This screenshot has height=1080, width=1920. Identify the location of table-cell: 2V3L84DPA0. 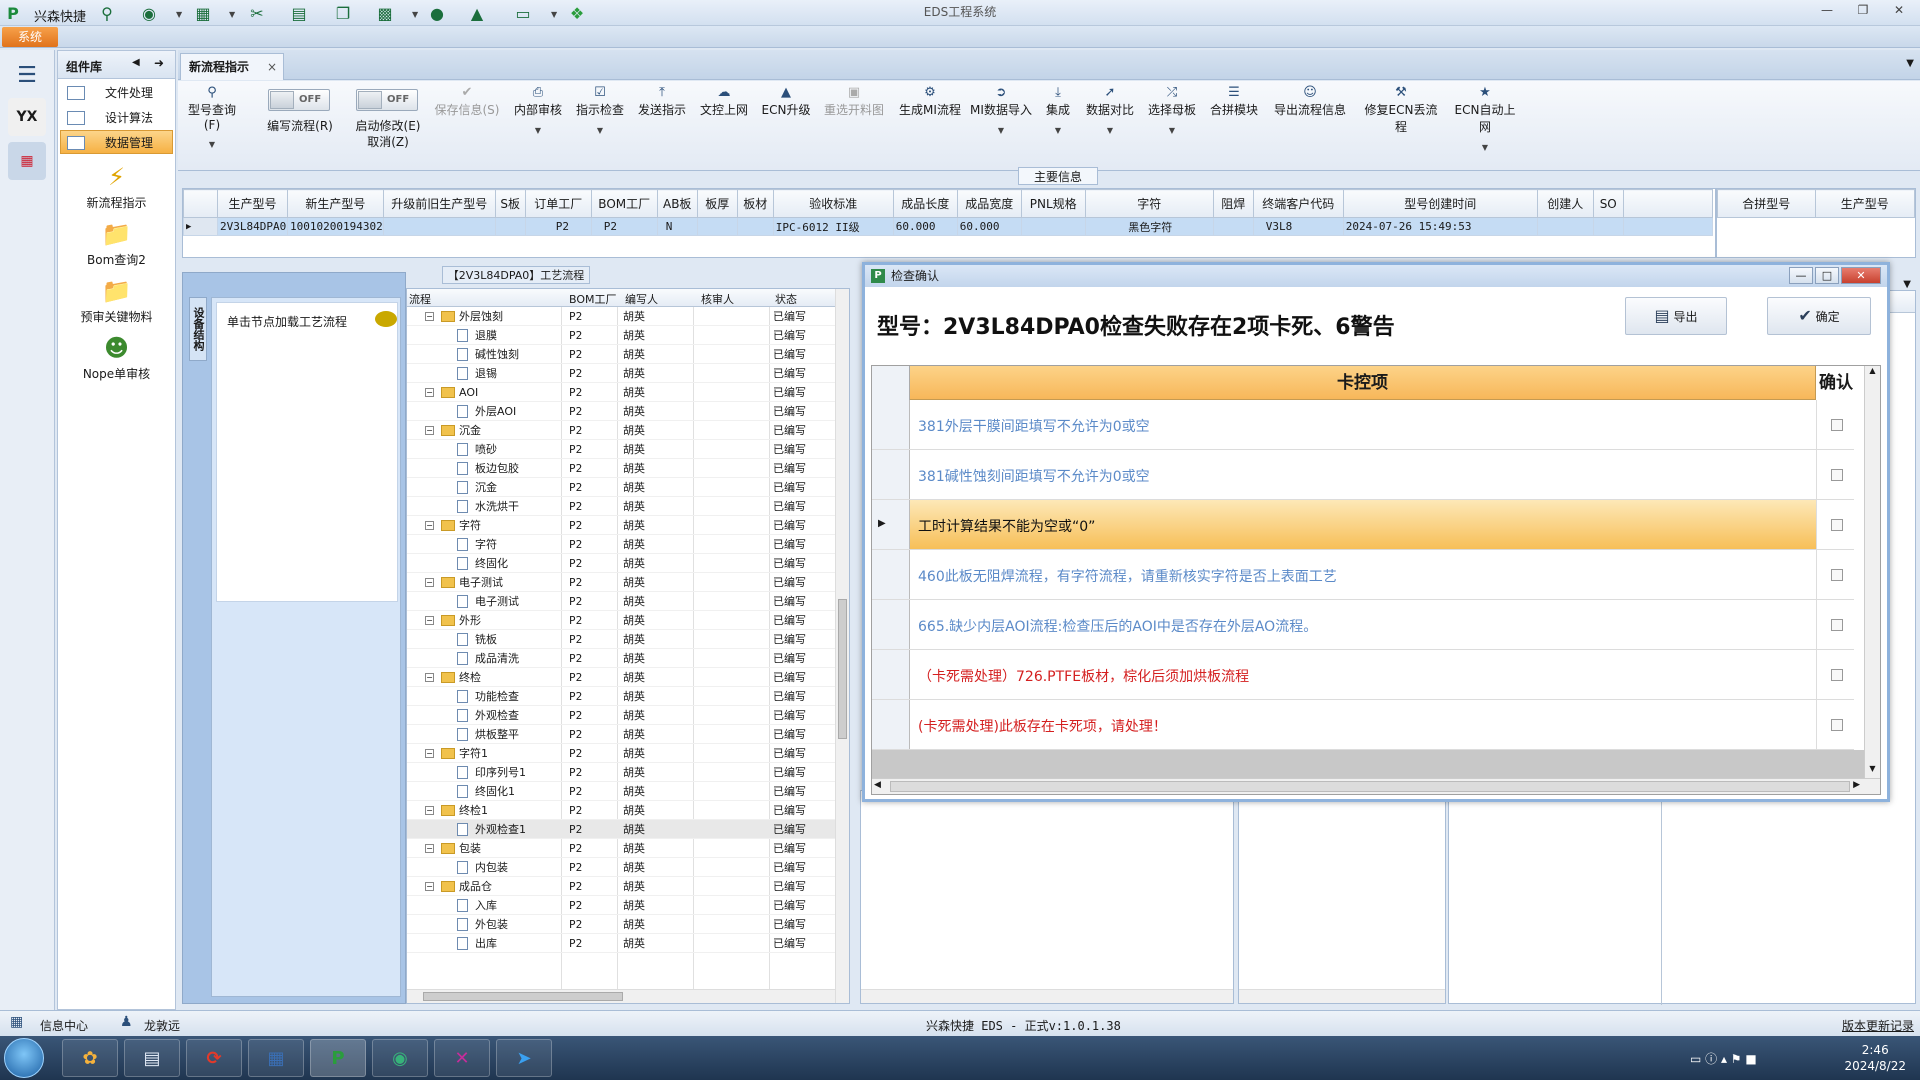
(252, 226).